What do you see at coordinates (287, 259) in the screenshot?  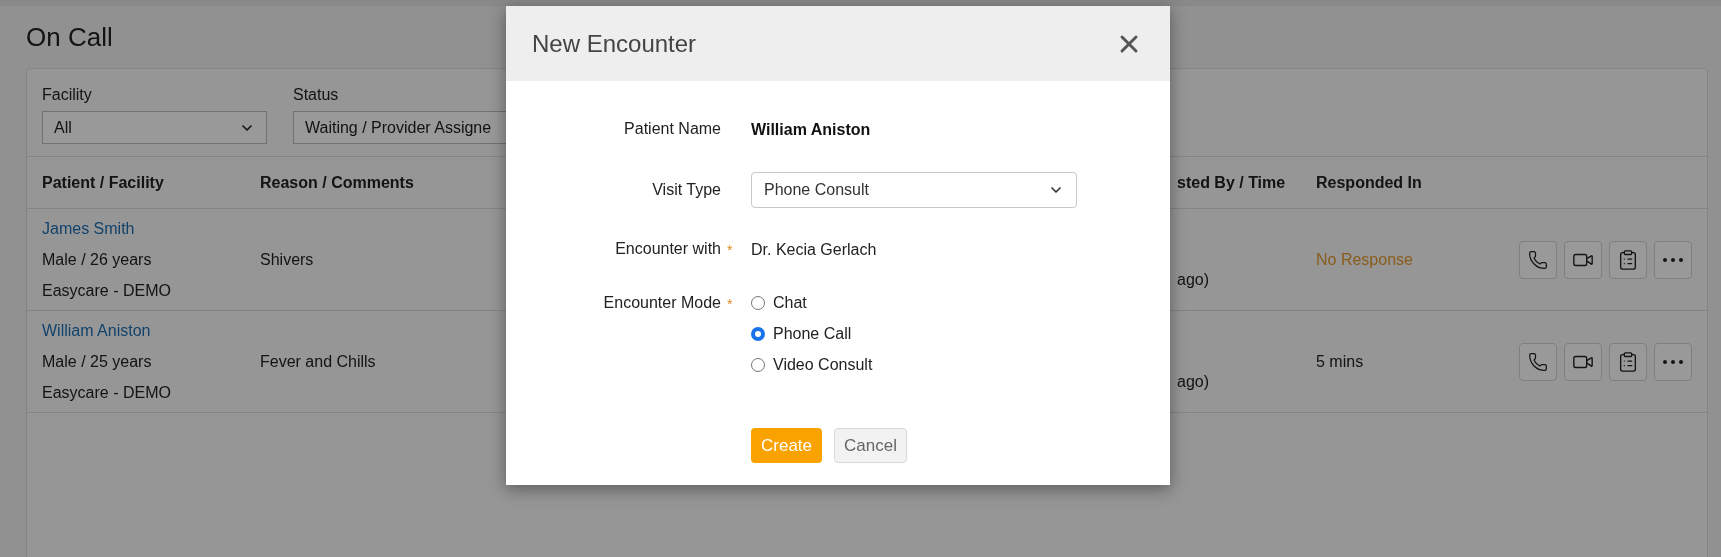 I see `reason-text: Shivers` at bounding box center [287, 259].